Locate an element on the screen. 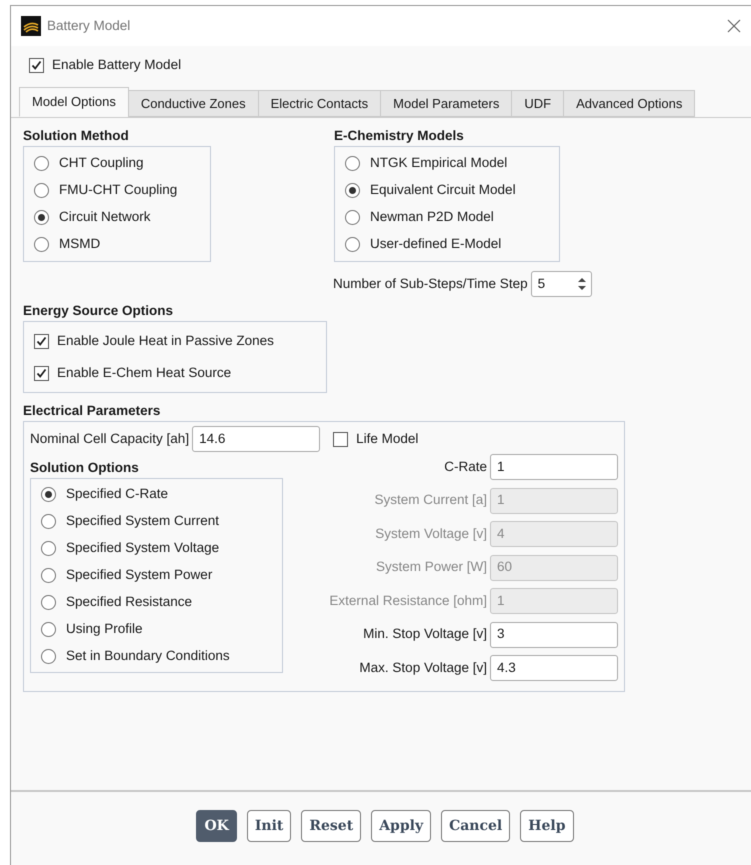 The height and width of the screenshot is (865, 751). group-title: Solution Options is located at coordinates (85, 468).